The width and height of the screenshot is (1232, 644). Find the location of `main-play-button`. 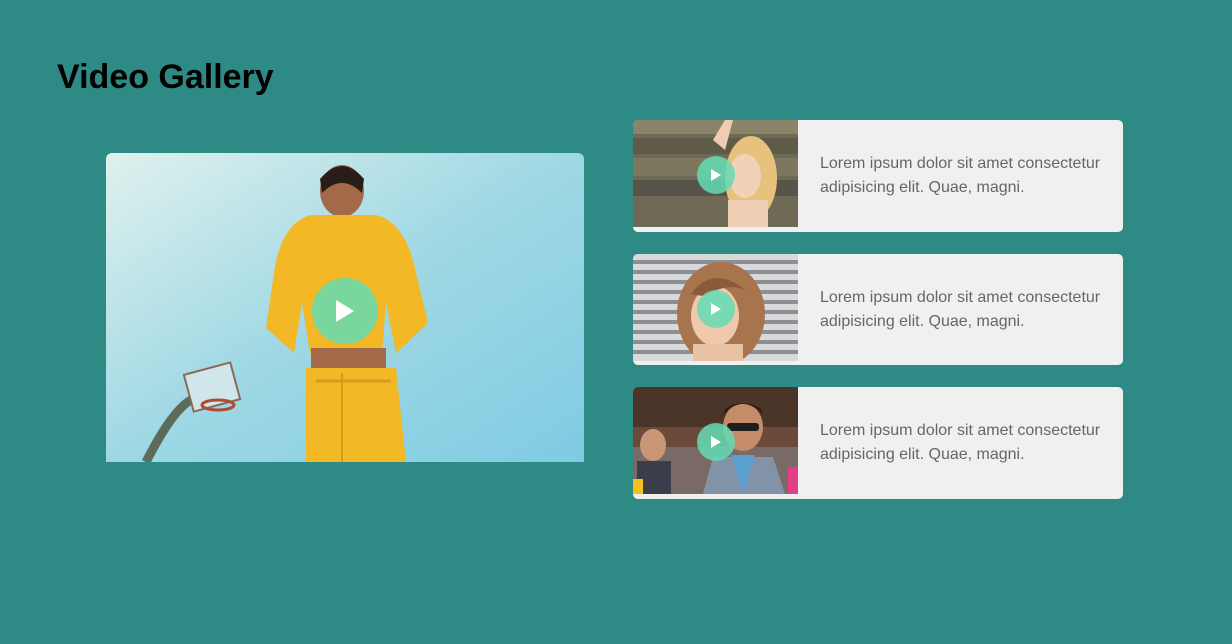

main-play-button is located at coordinates (345, 311).